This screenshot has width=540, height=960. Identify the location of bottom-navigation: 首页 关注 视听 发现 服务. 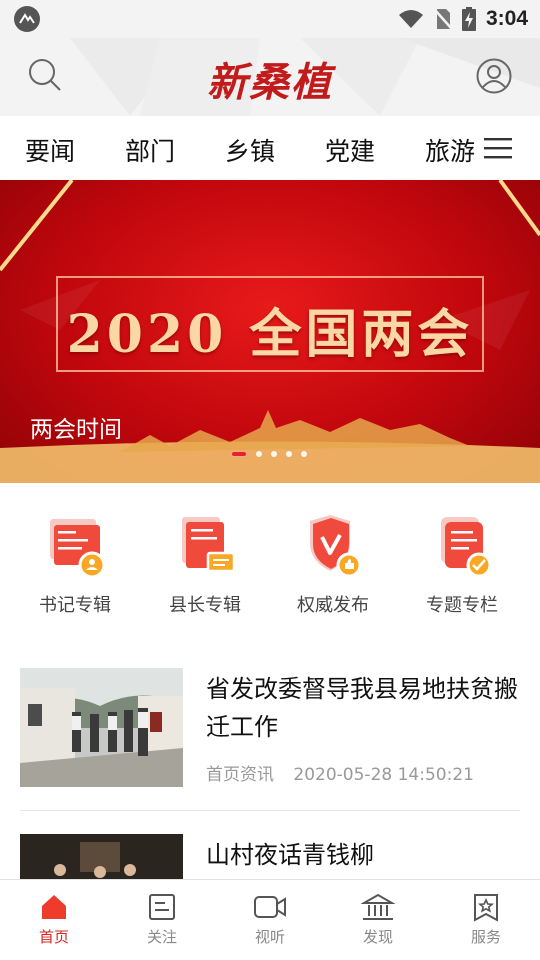
(270, 919).